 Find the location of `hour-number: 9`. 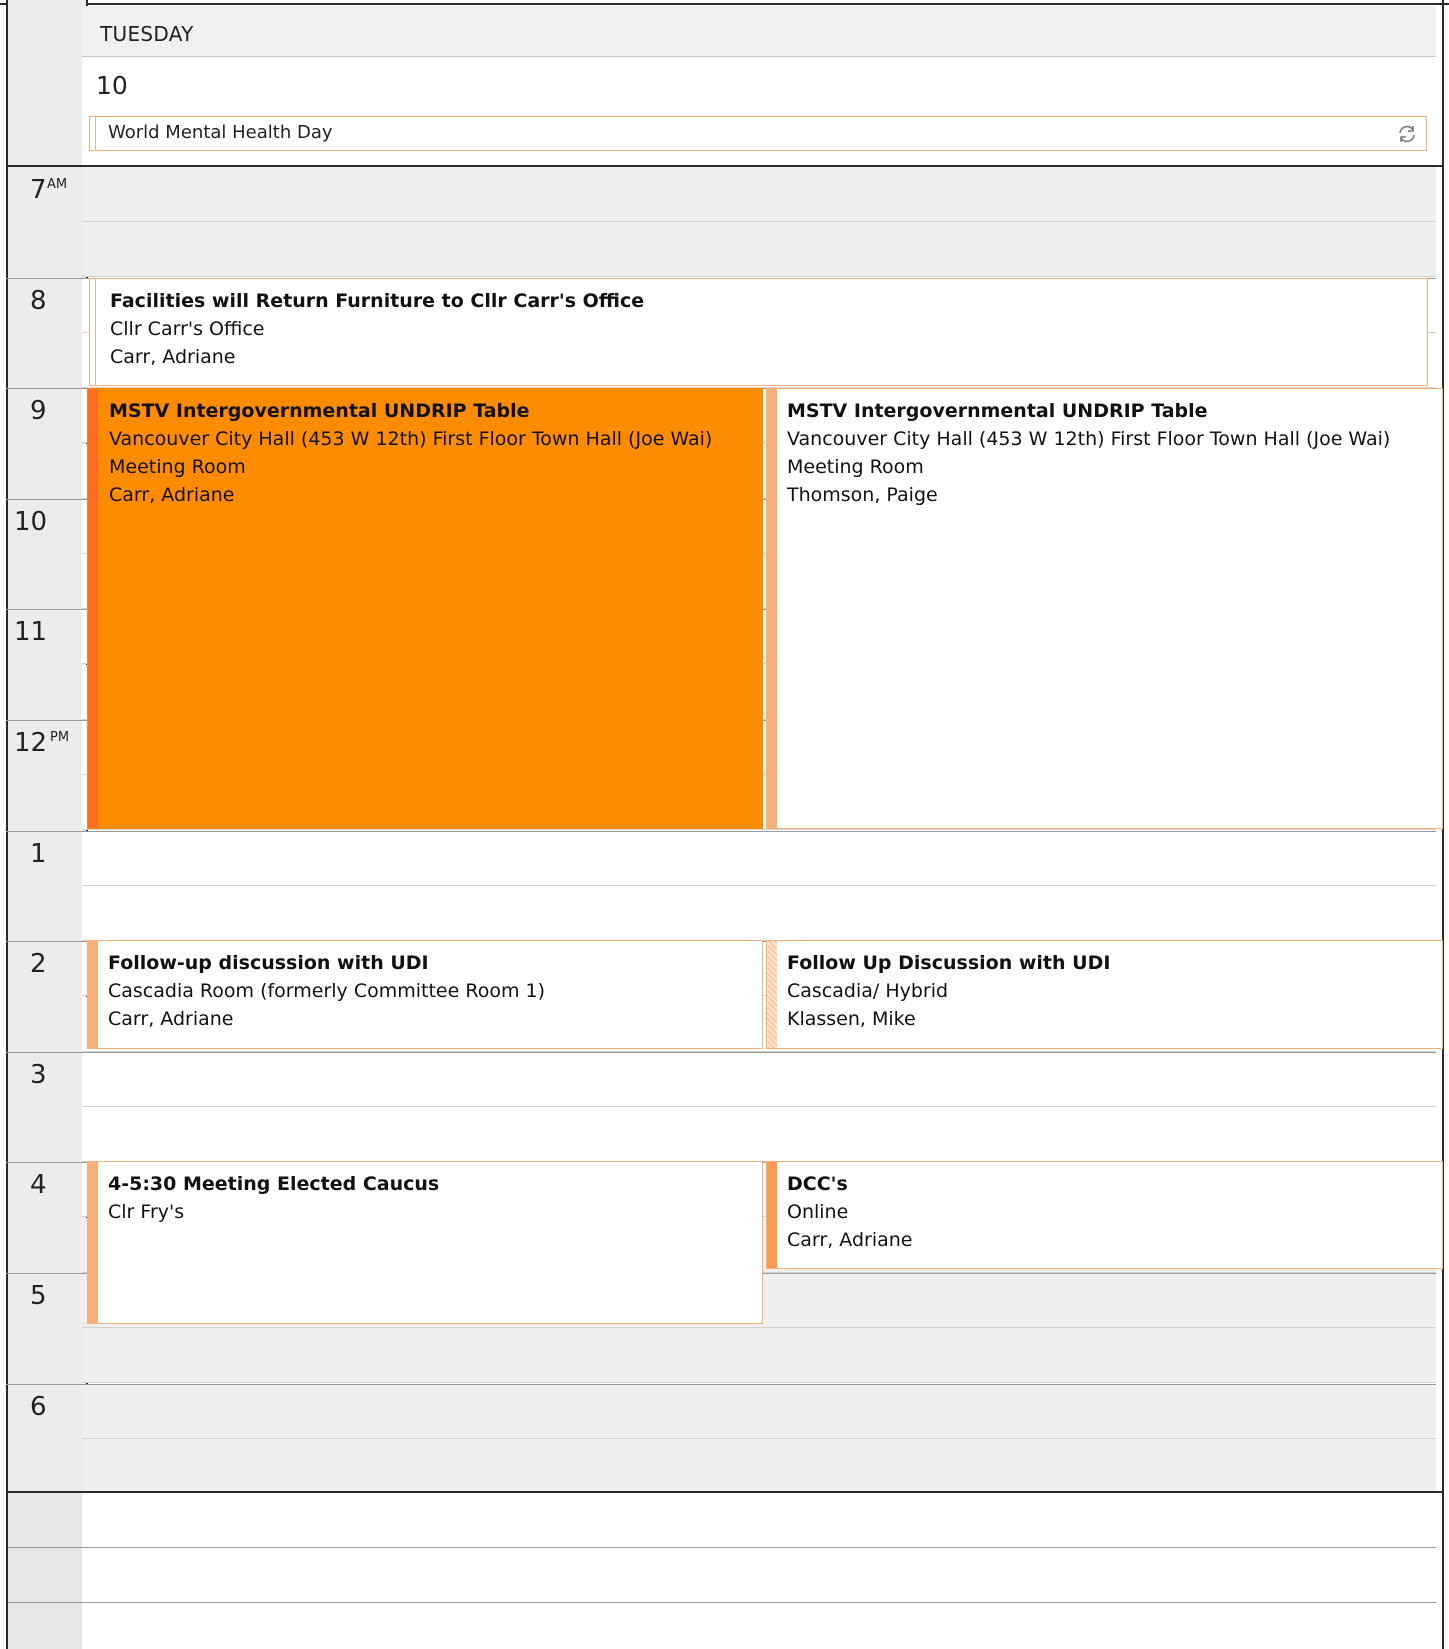

hour-number: 9 is located at coordinates (38, 411).